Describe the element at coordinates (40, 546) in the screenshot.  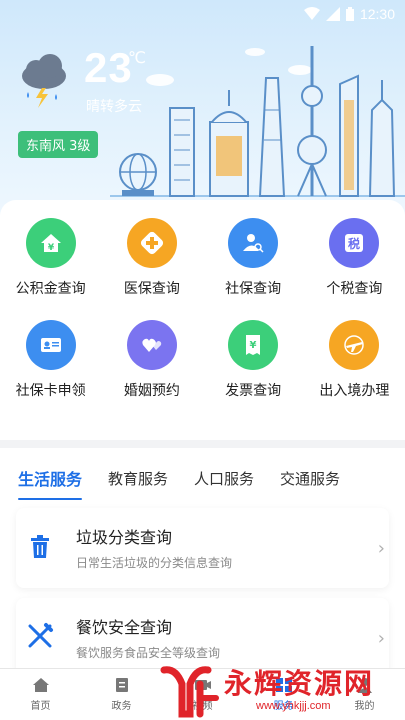
I see `trash-icon` at that location.